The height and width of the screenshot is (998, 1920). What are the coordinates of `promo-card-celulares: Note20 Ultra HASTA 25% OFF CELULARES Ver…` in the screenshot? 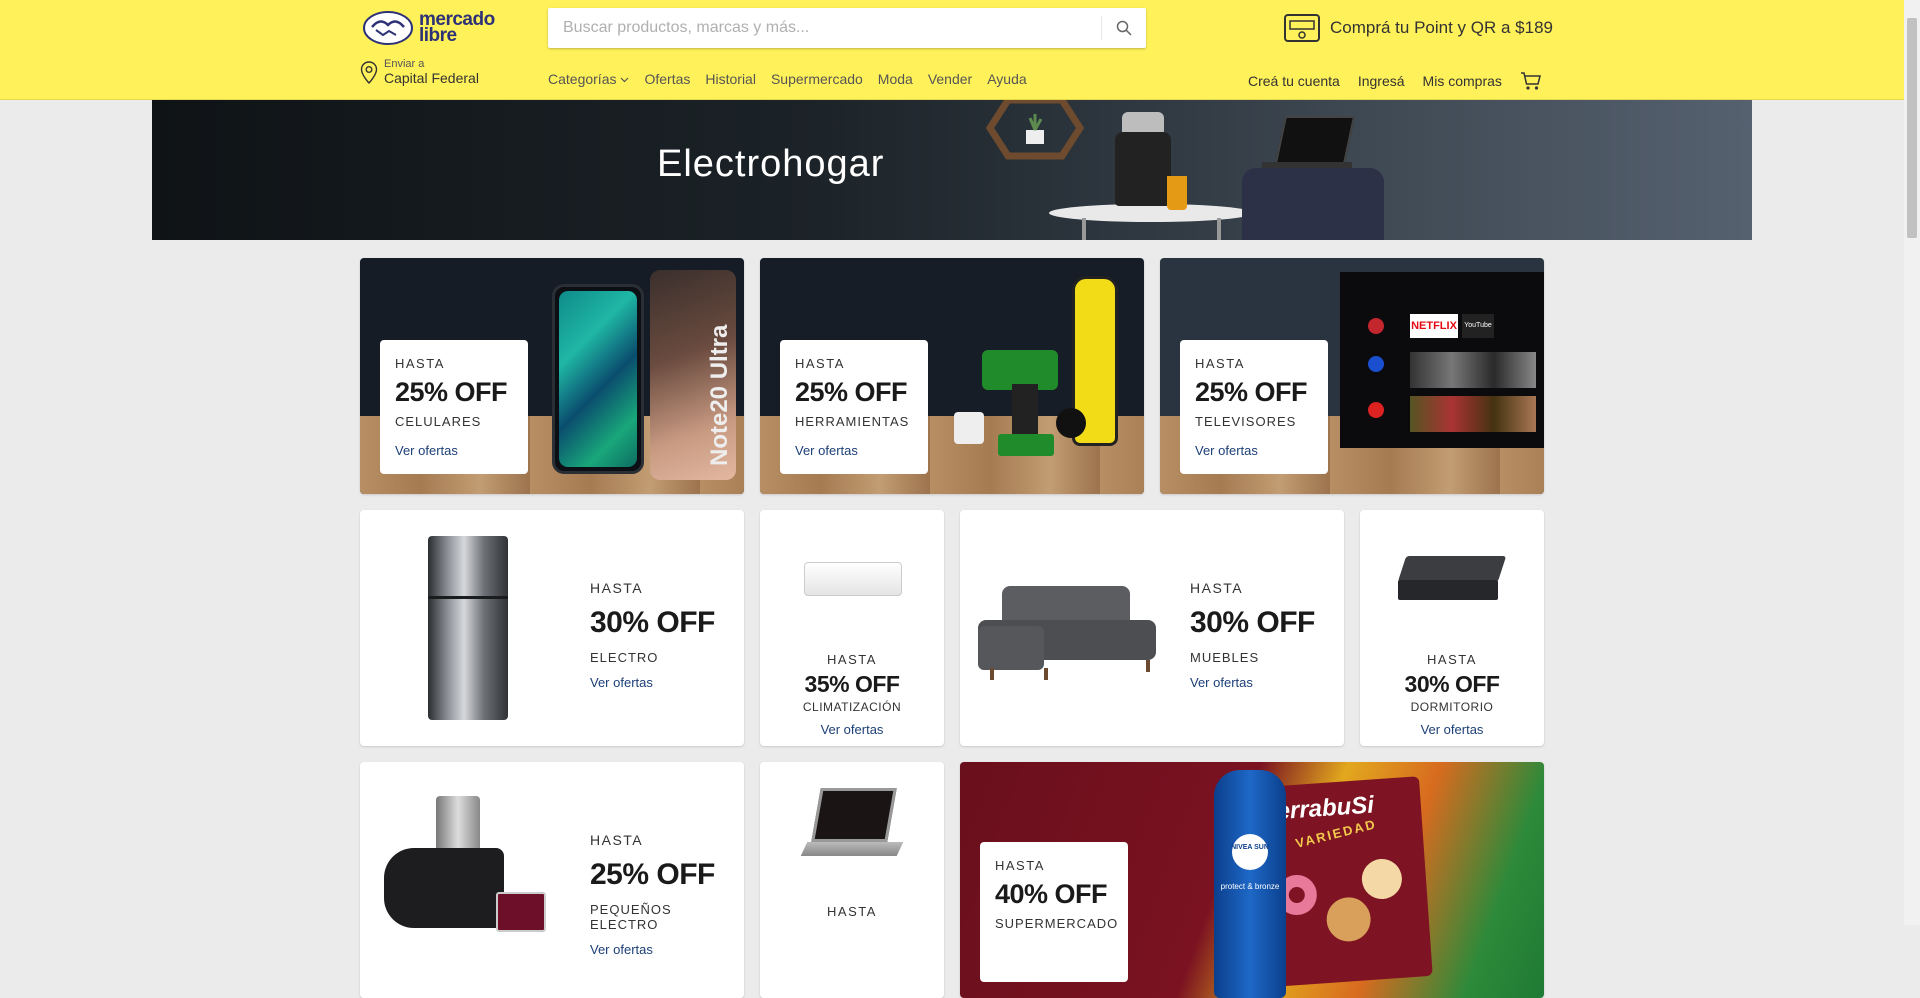 It's located at (552, 376).